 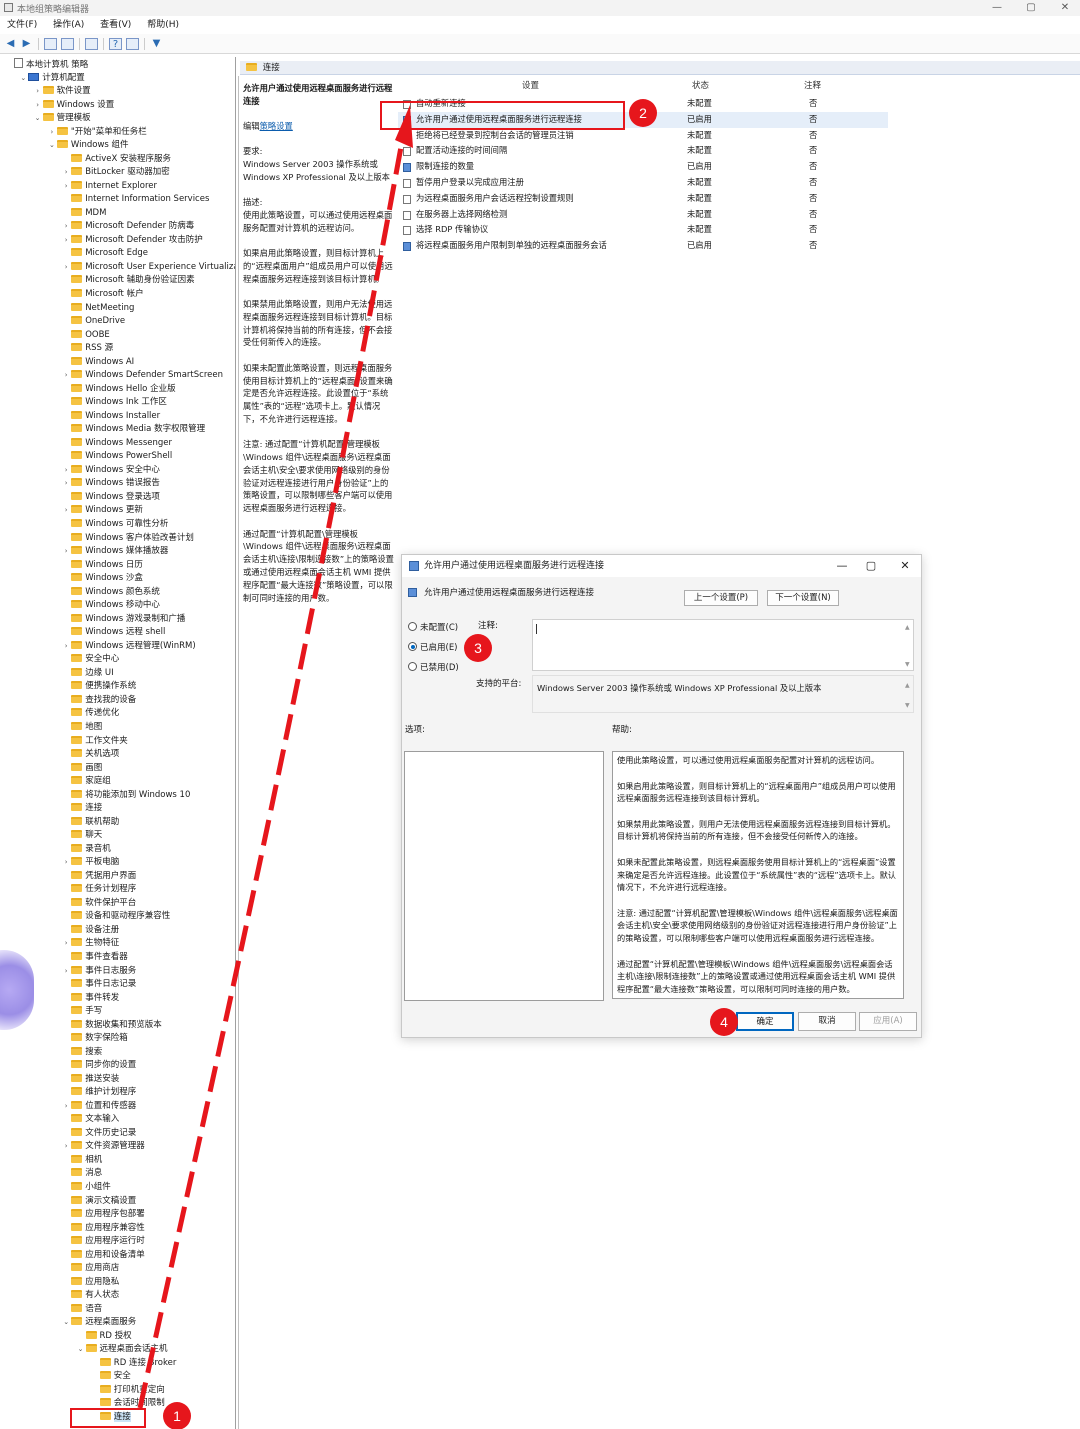 I want to click on setting-row: 暂停用户登录以完成应用注册 未配置 否, so click(x=643, y=183).